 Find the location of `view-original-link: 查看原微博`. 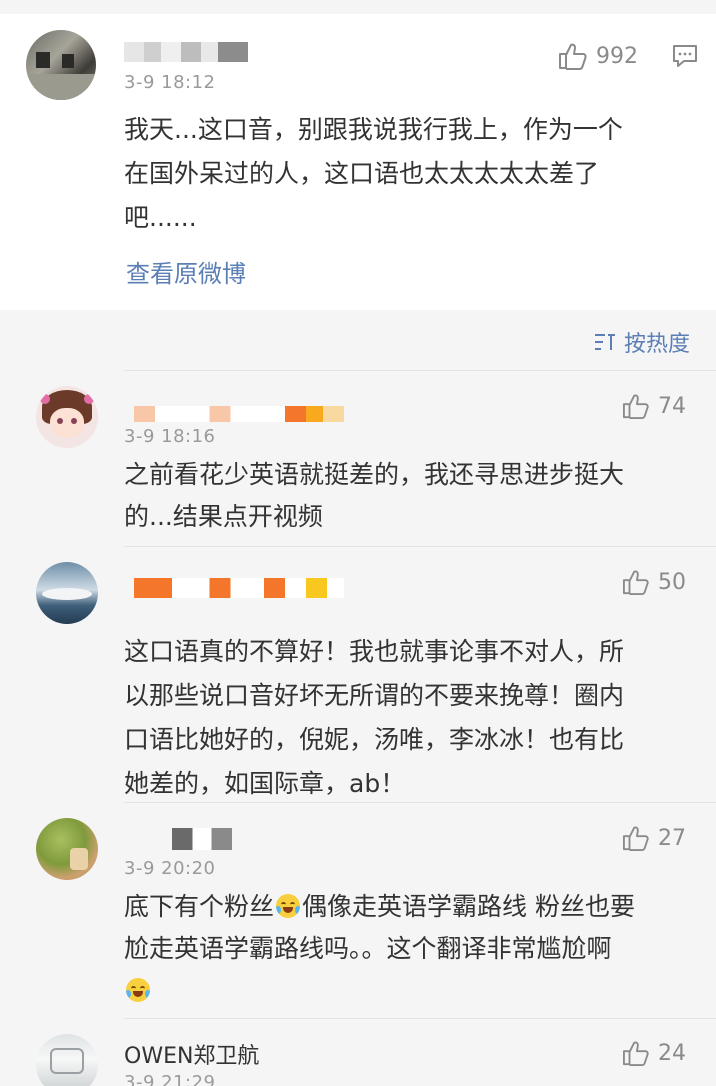

view-original-link: 查看原微博 is located at coordinates (186, 271).